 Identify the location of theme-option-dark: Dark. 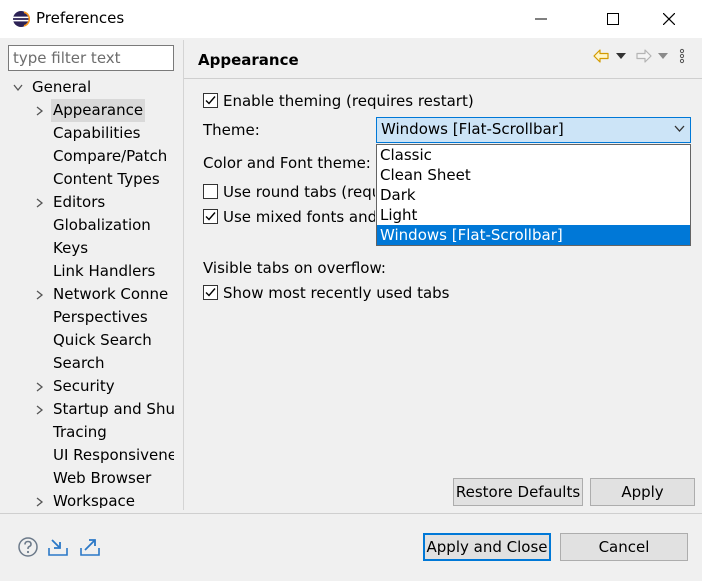
(533, 195).